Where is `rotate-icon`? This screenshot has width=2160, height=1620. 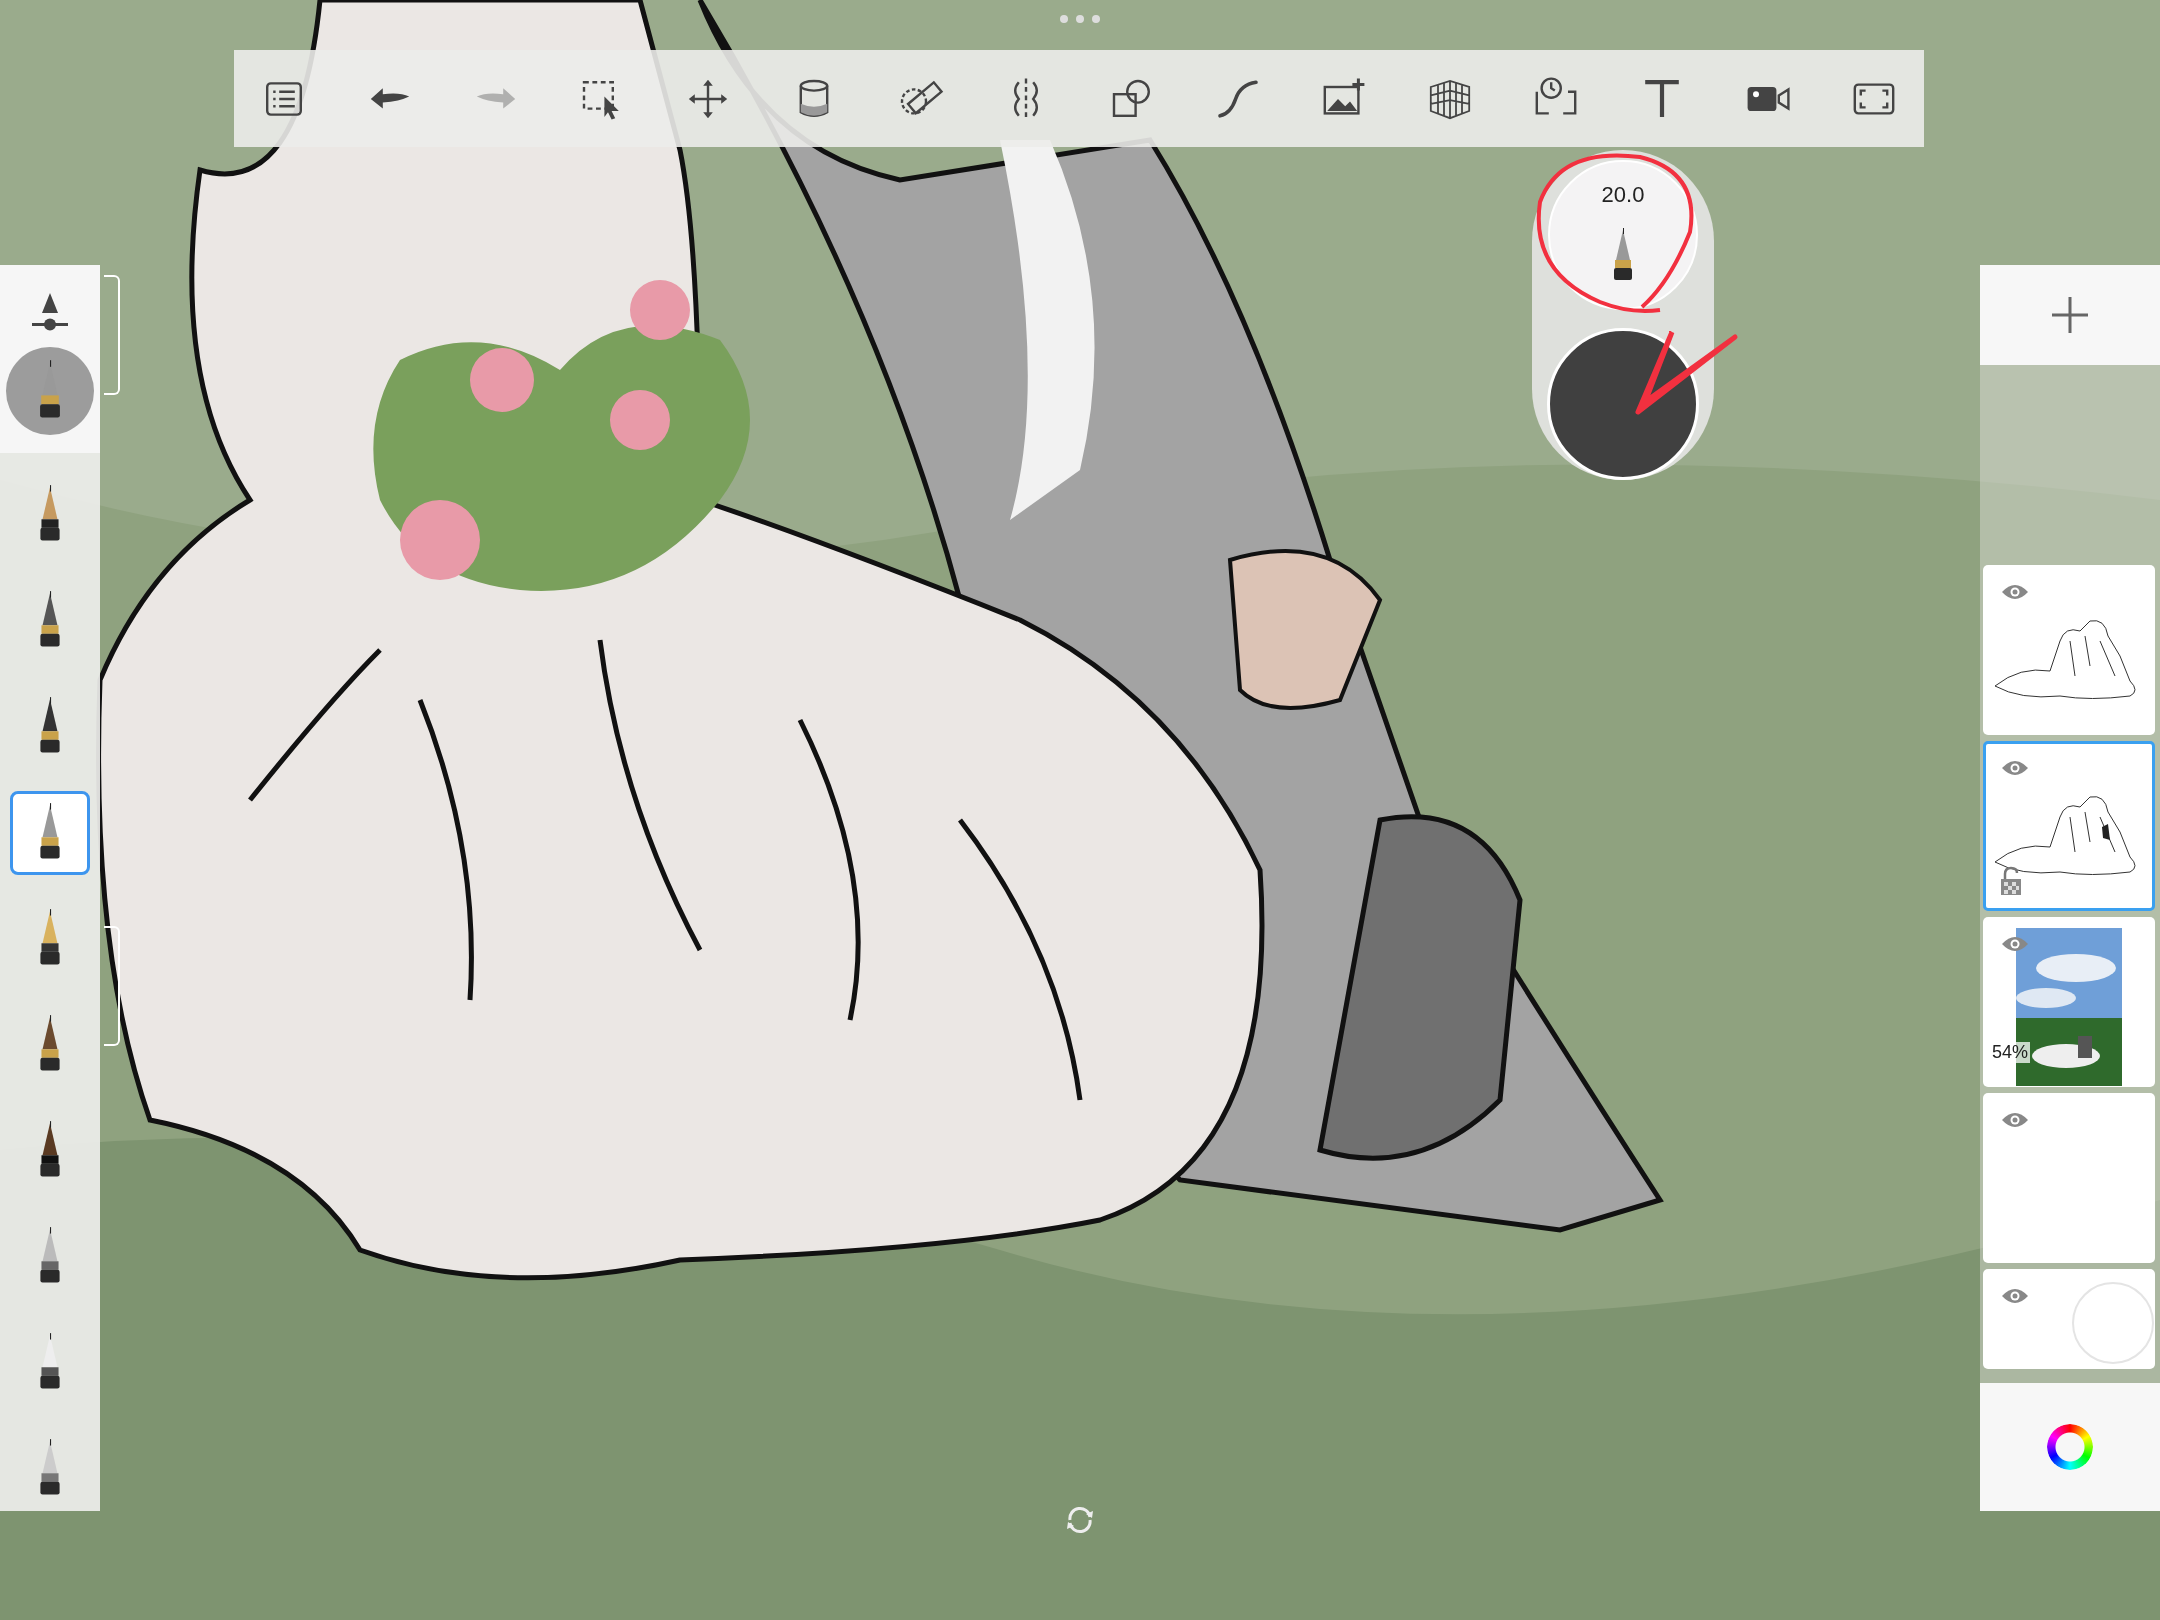 rotate-icon is located at coordinates (1080, 1520).